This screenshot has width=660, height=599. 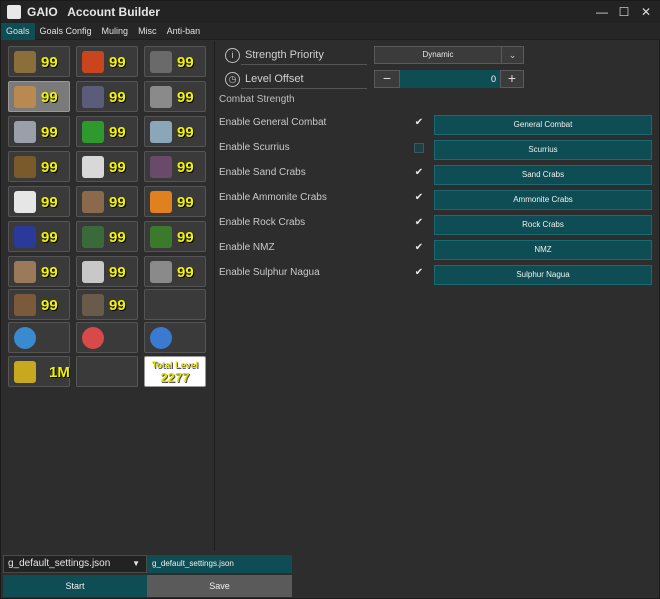 I want to click on total-level-value: 2277, so click(x=175, y=377).